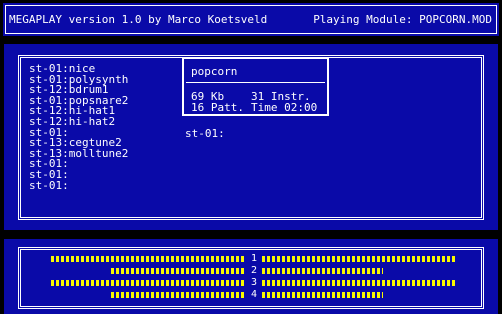  What do you see at coordinates (254, 282) in the screenshot?
I see `vu-channel-number: 3` at bounding box center [254, 282].